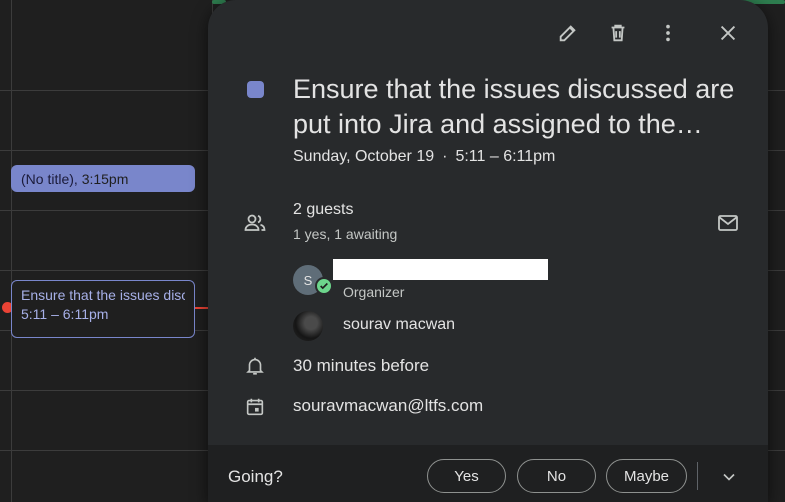 This screenshot has width=785, height=502. I want to click on accepted-check-icon, so click(324, 286).